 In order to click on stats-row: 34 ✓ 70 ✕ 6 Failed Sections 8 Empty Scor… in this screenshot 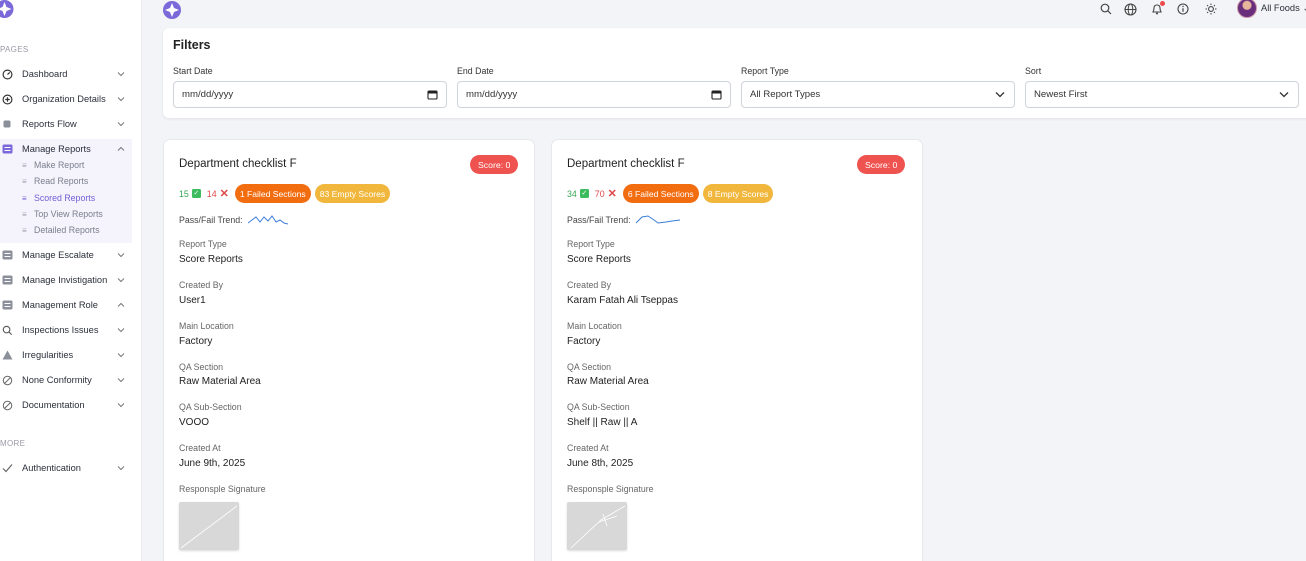, I will do `click(672, 193)`.